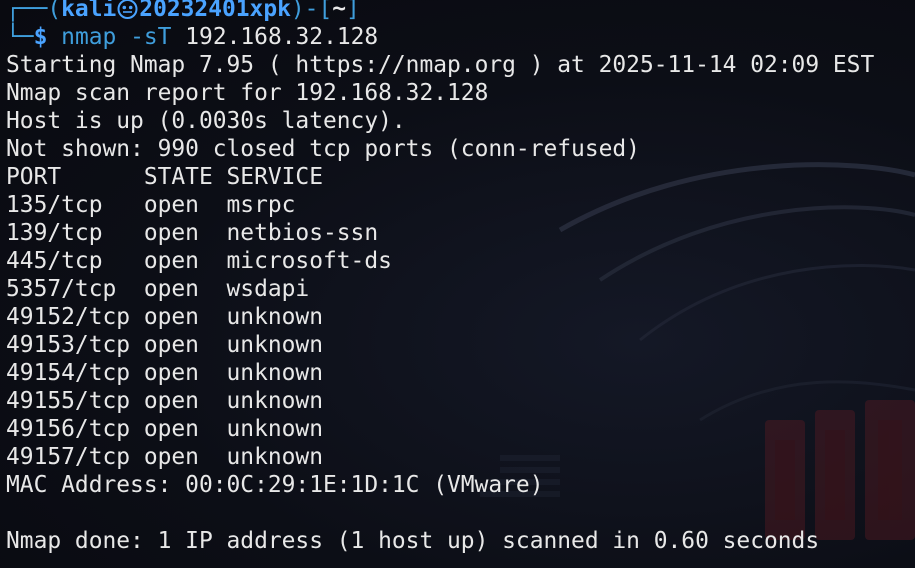 This screenshot has height=568, width=915. I want to click on port-row: 5357/tcp open wsdapi, so click(158, 289).